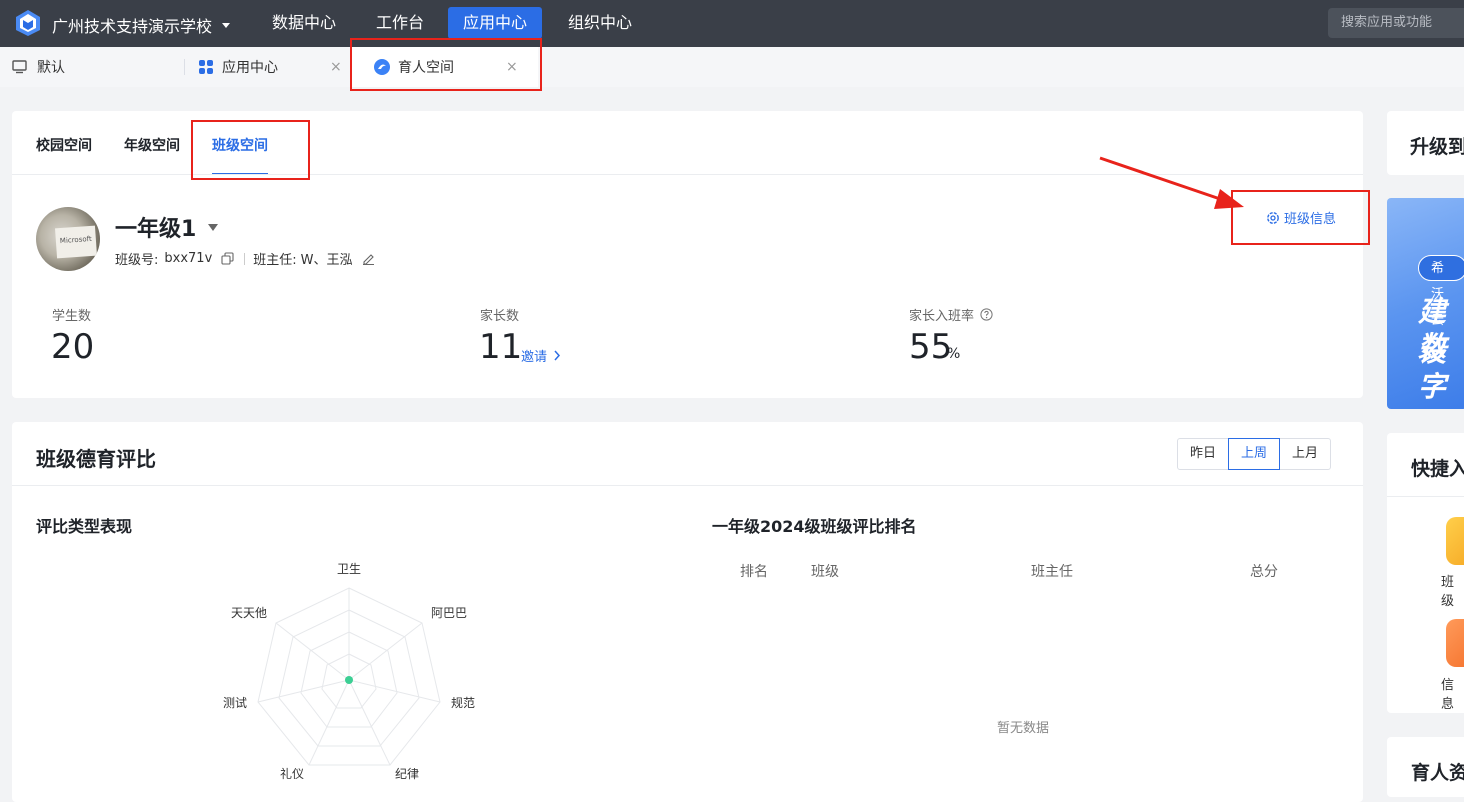 The height and width of the screenshot is (802, 1464). I want to click on invite-link: 邀请, so click(541, 355).